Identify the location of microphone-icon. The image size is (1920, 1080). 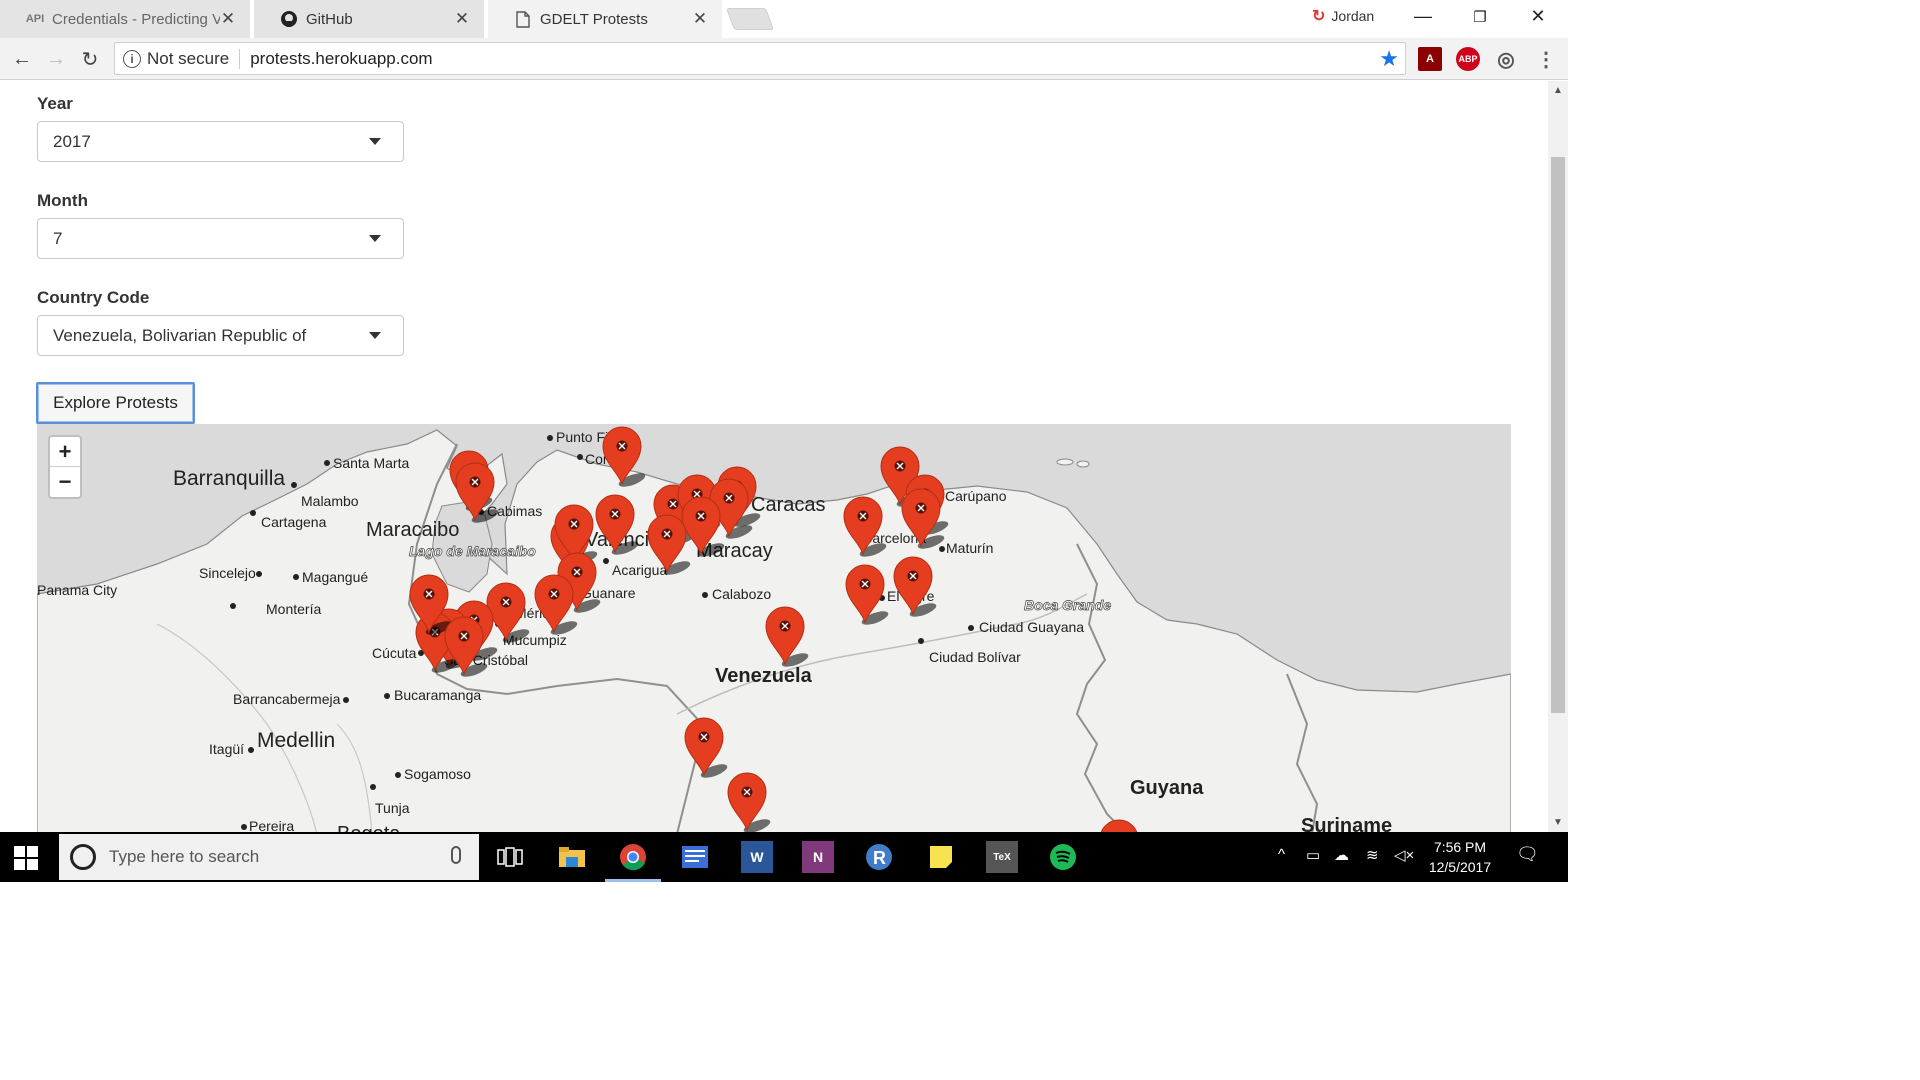
(456, 855).